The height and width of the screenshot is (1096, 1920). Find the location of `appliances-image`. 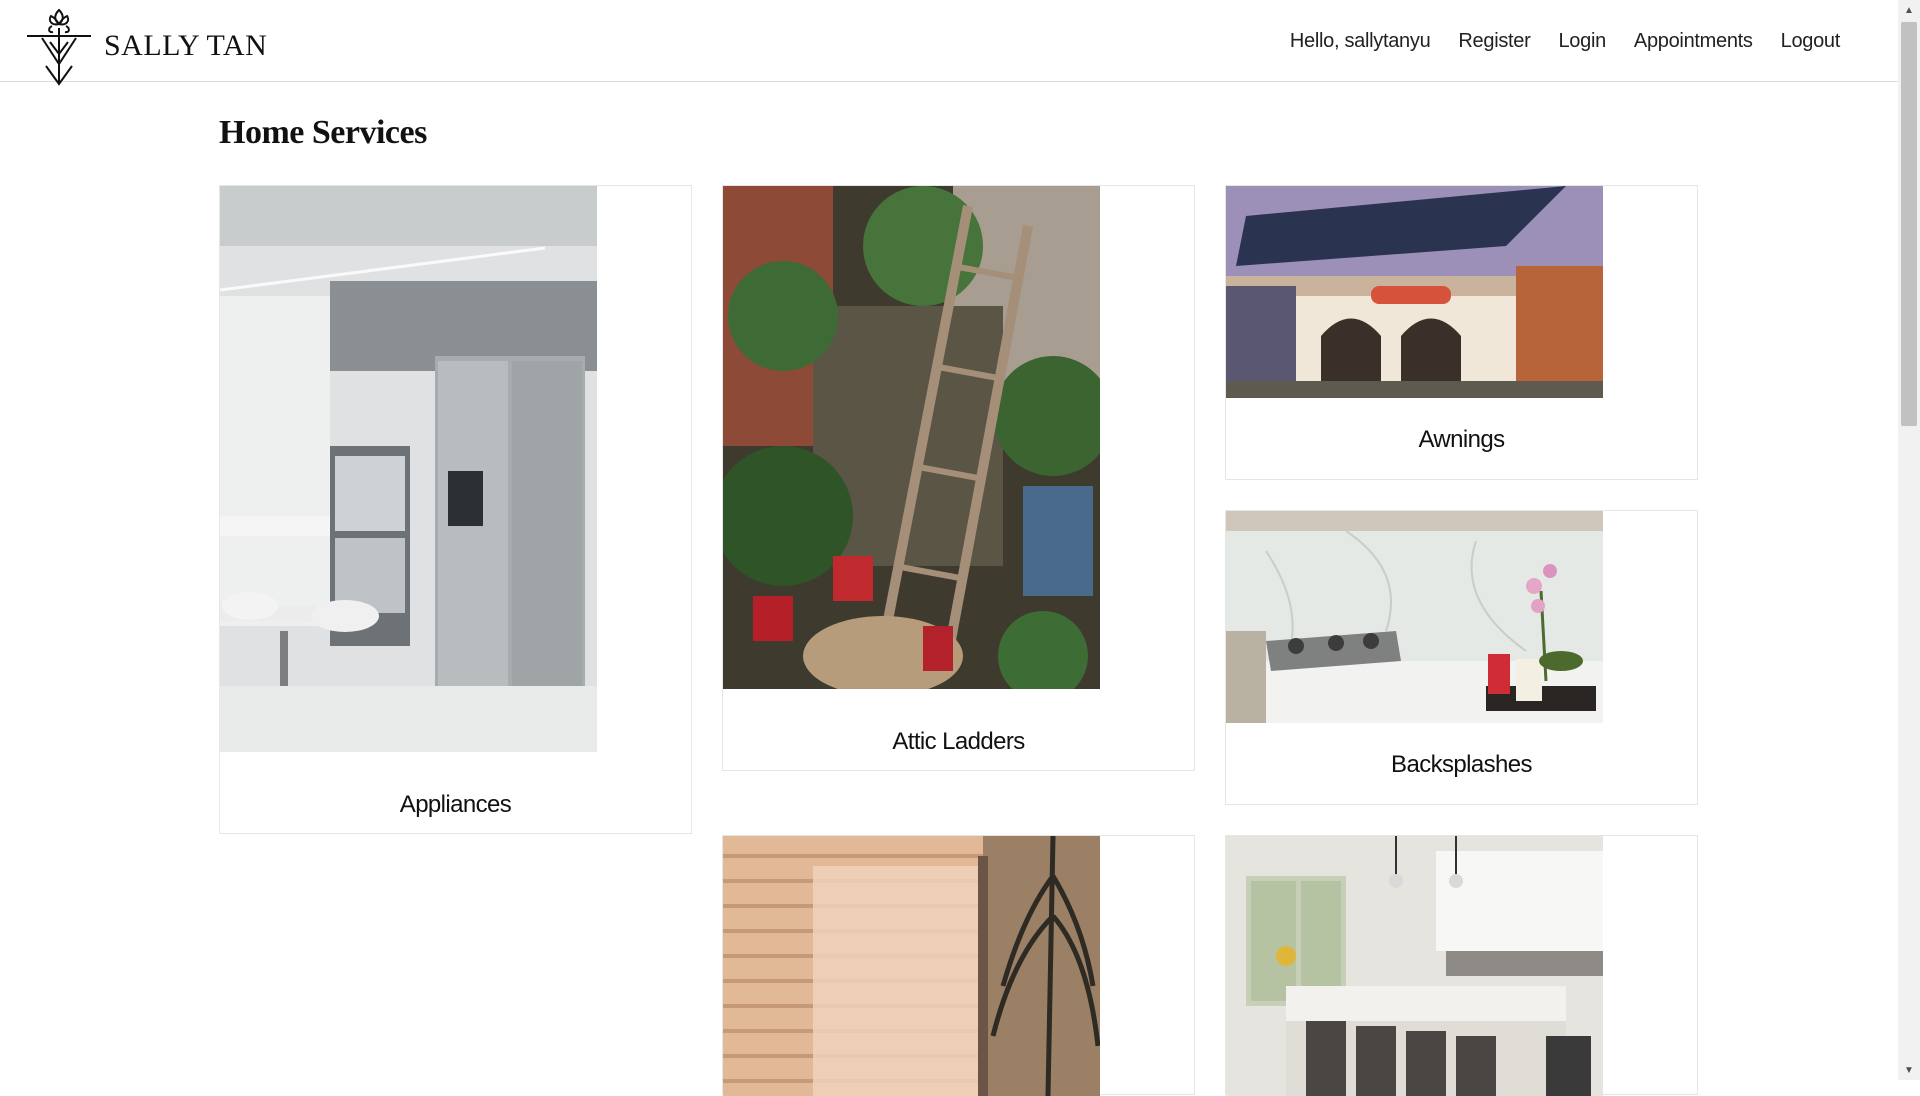

appliances-image is located at coordinates (408, 469).